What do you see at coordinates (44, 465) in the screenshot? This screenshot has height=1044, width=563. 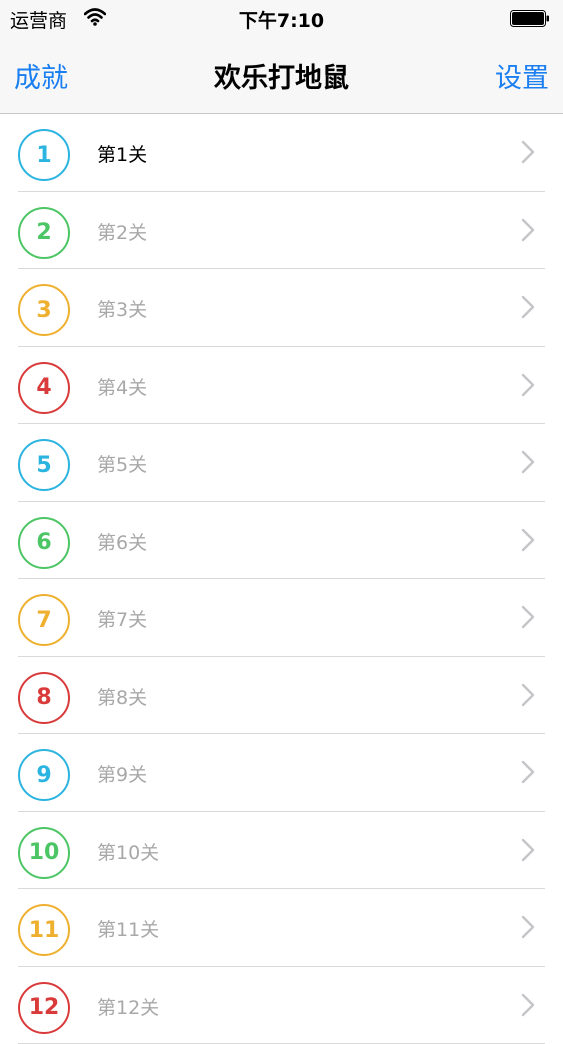 I see `level-number-badge: 5` at bounding box center [44, 465].